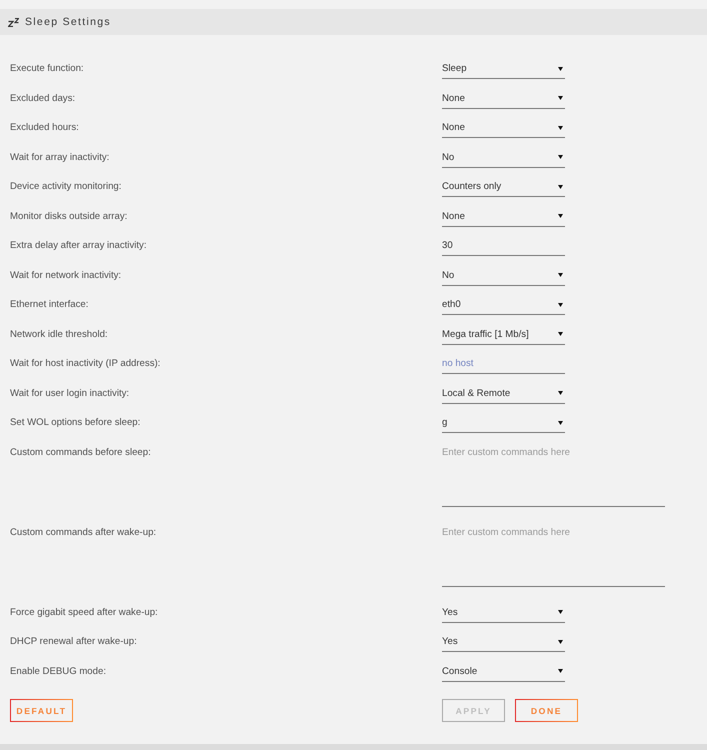 Image resolution: width=707 pixels, height=750 pixels. Describe the element at coordinates (503, 672) in the screenshot. I see `dropdown: Console` at that location.